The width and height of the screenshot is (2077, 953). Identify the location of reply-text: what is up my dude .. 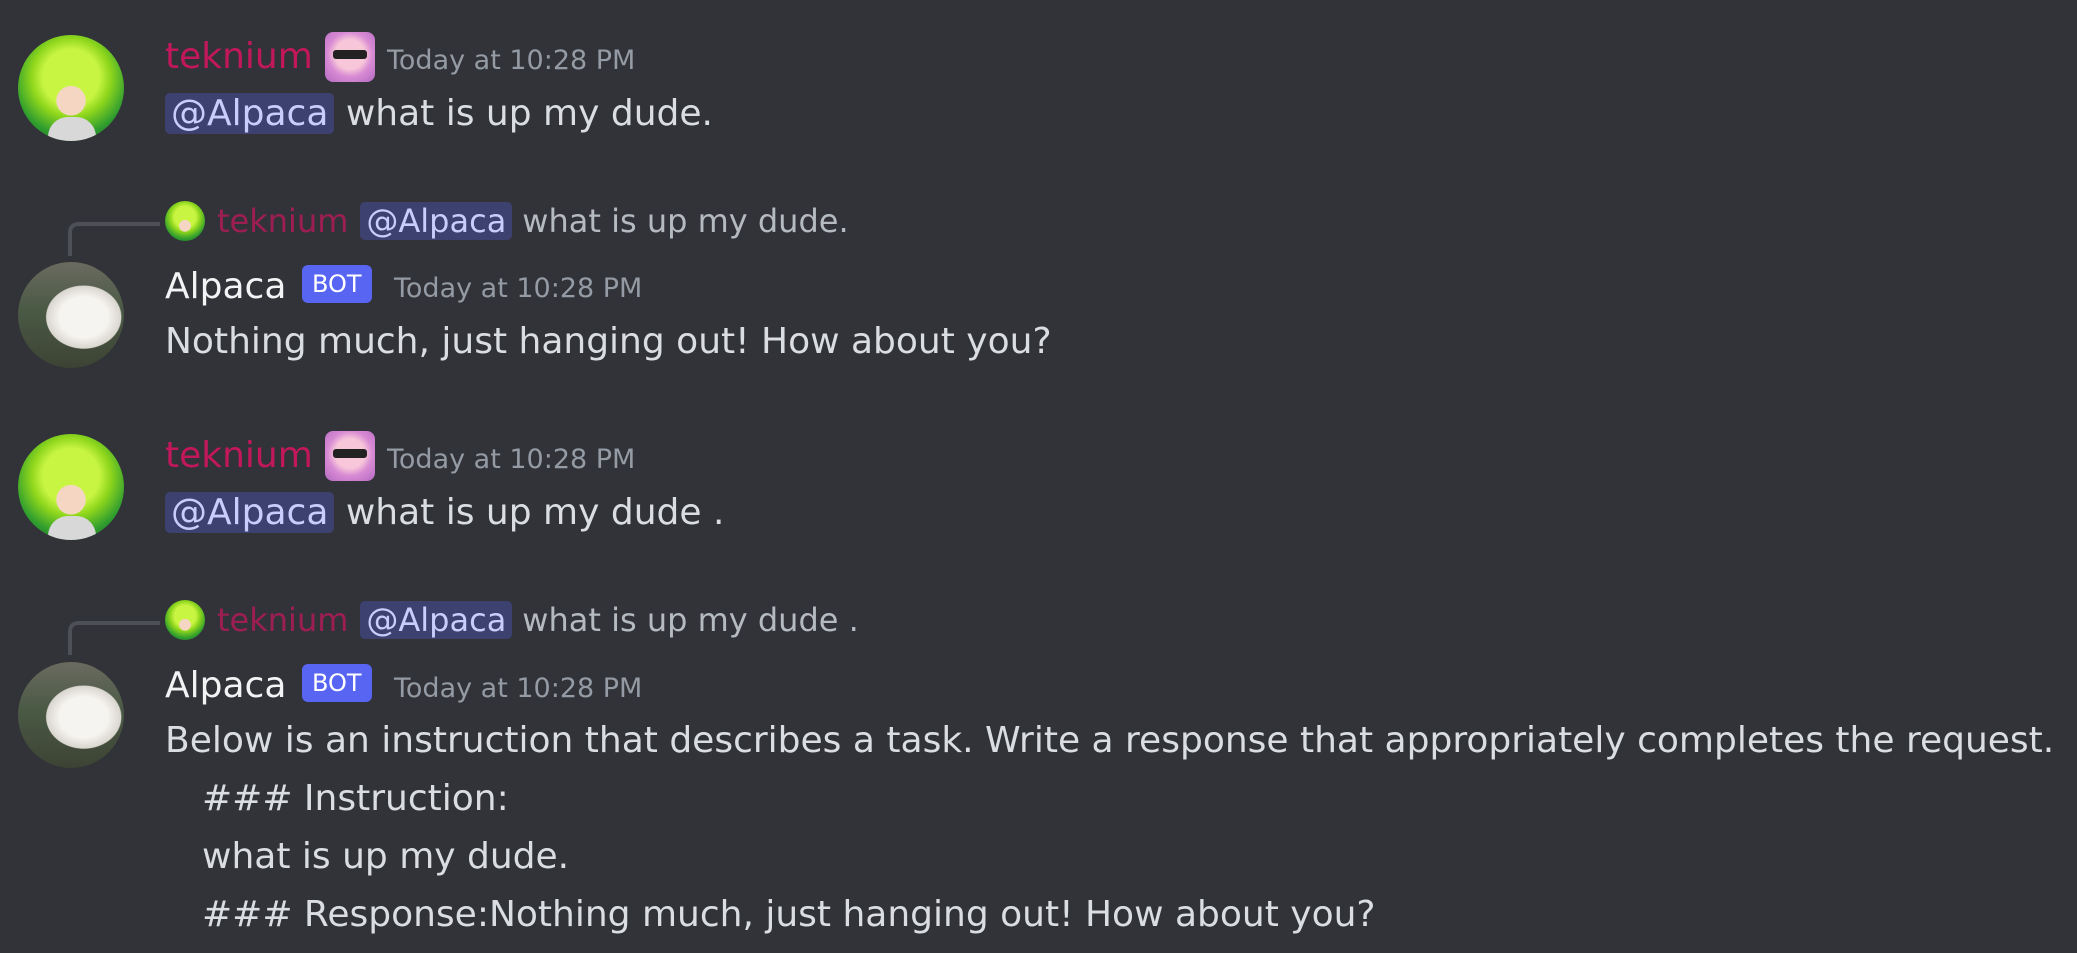
(690, 620).